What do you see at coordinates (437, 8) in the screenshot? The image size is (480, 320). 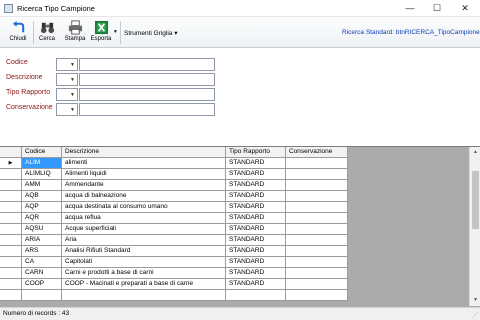 I see `maximize-button: ☐` at bounding box center [437, 8].